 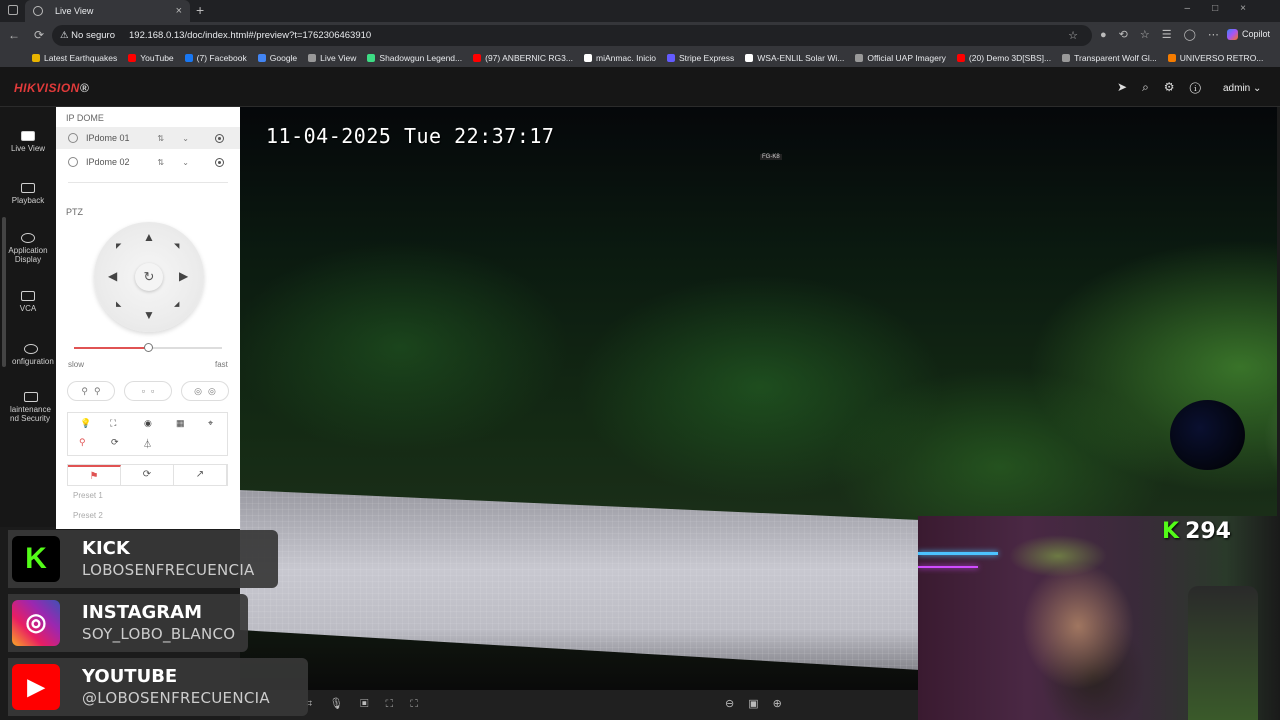 What do you see at coordinates (277, 58) in the screenshot?
I see `bookmark-item: Google` at bounding box center [277, 58].